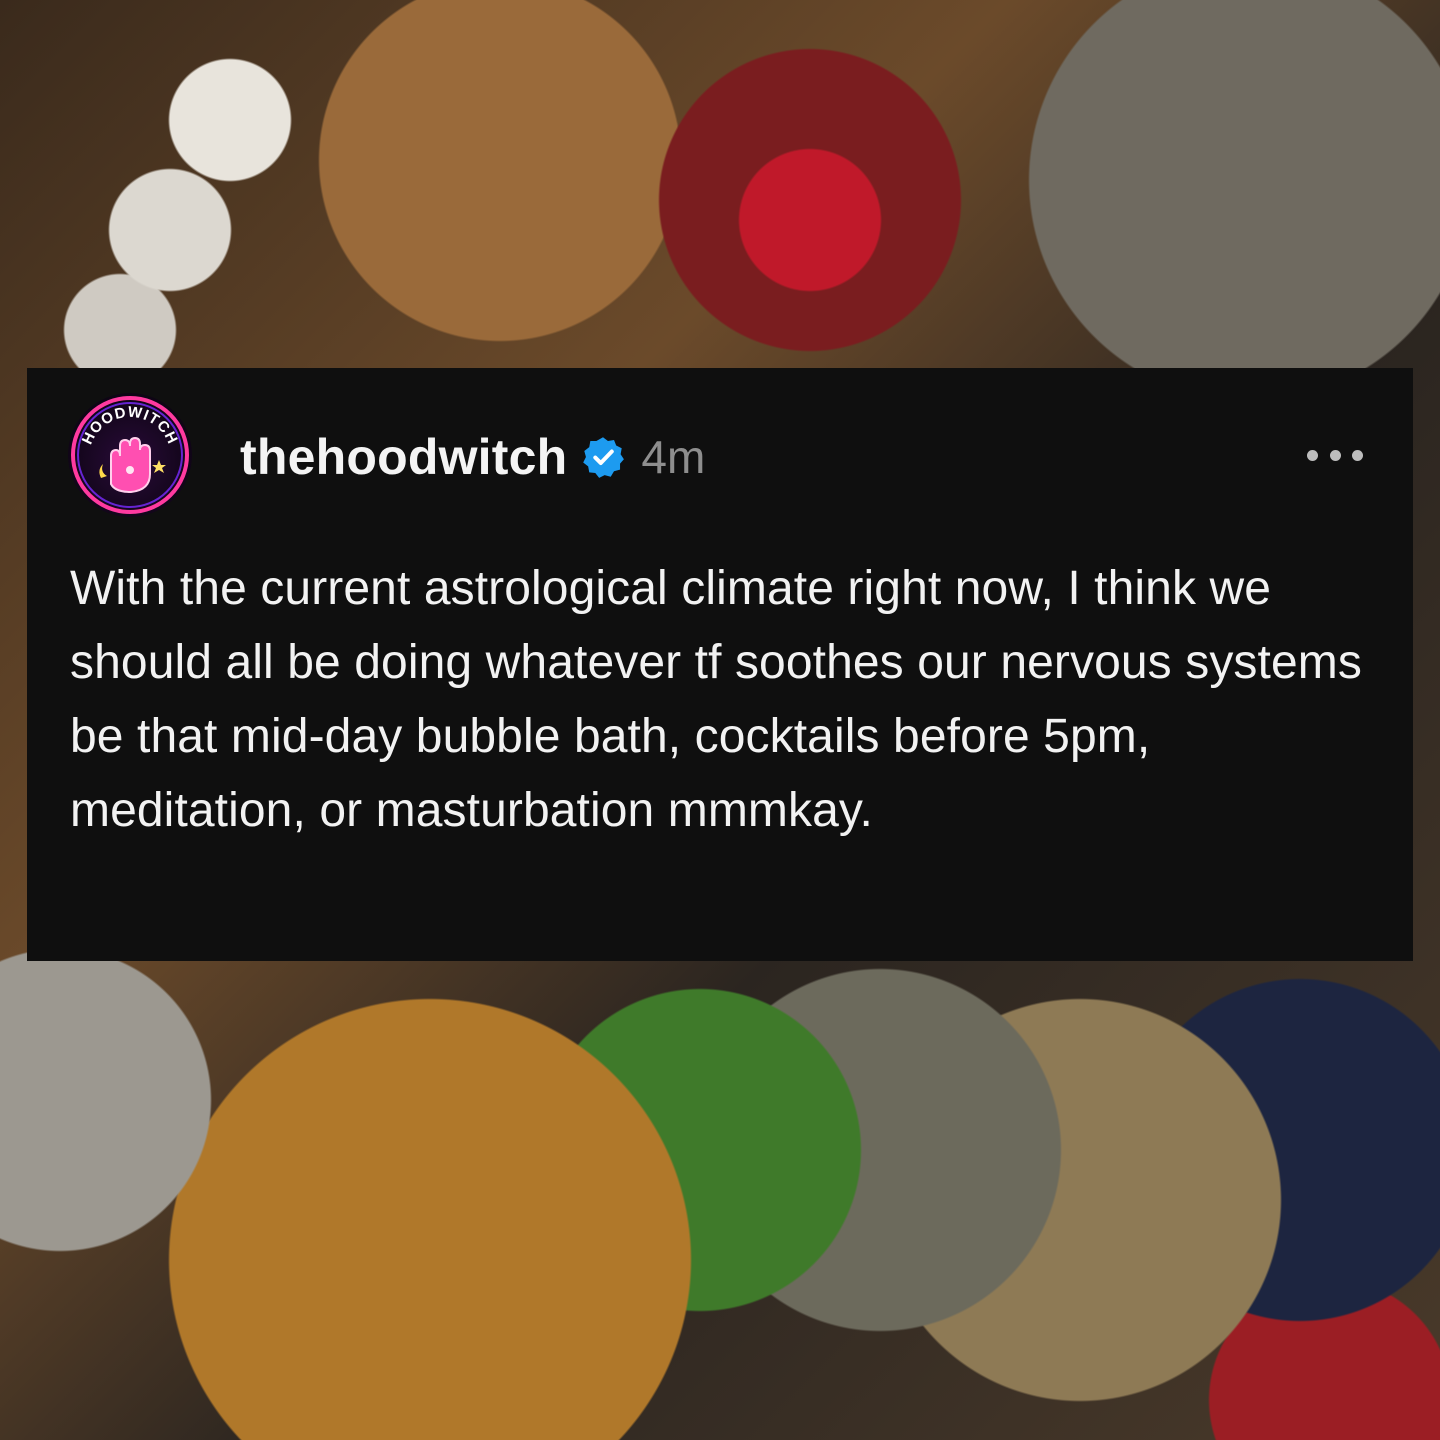 The height and width of the screenshot is (1440, 1440). I want to click on more-options-button, so click(1335, 455).